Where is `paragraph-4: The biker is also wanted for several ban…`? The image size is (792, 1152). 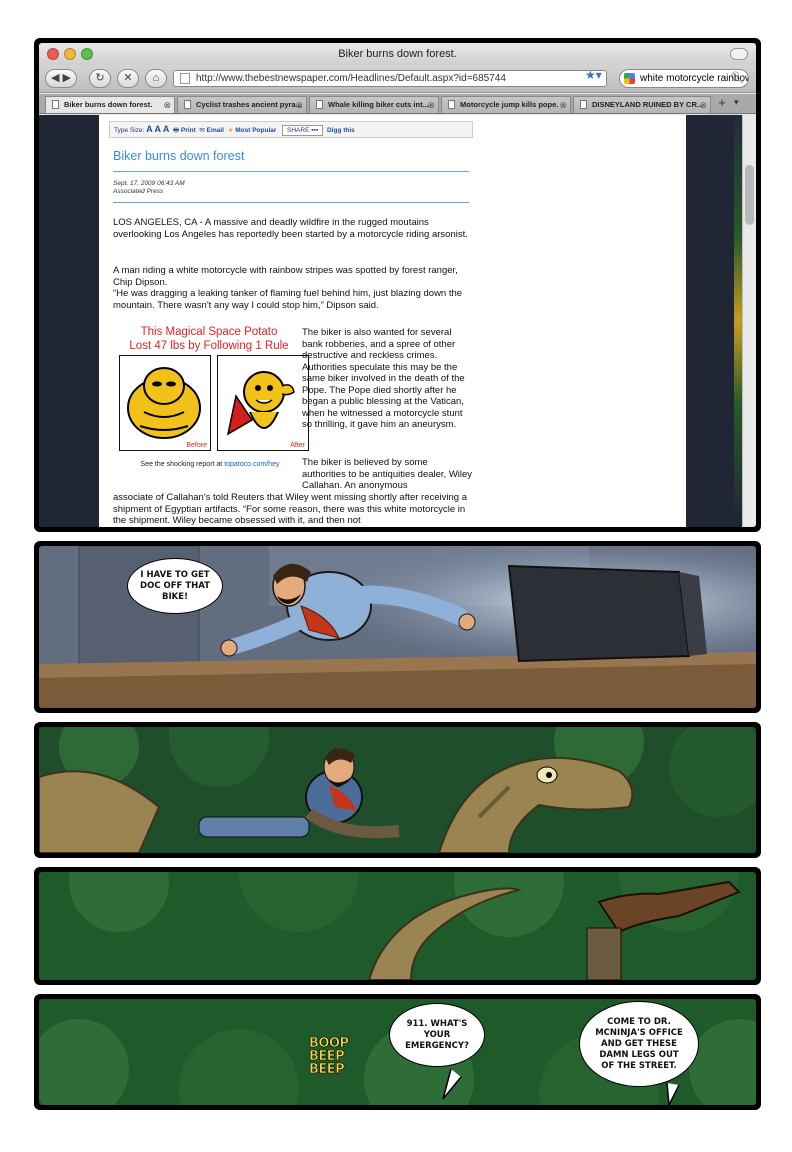 paragraph-4: The biker is also wanted for several ban… is located at coordinates (383, 378).